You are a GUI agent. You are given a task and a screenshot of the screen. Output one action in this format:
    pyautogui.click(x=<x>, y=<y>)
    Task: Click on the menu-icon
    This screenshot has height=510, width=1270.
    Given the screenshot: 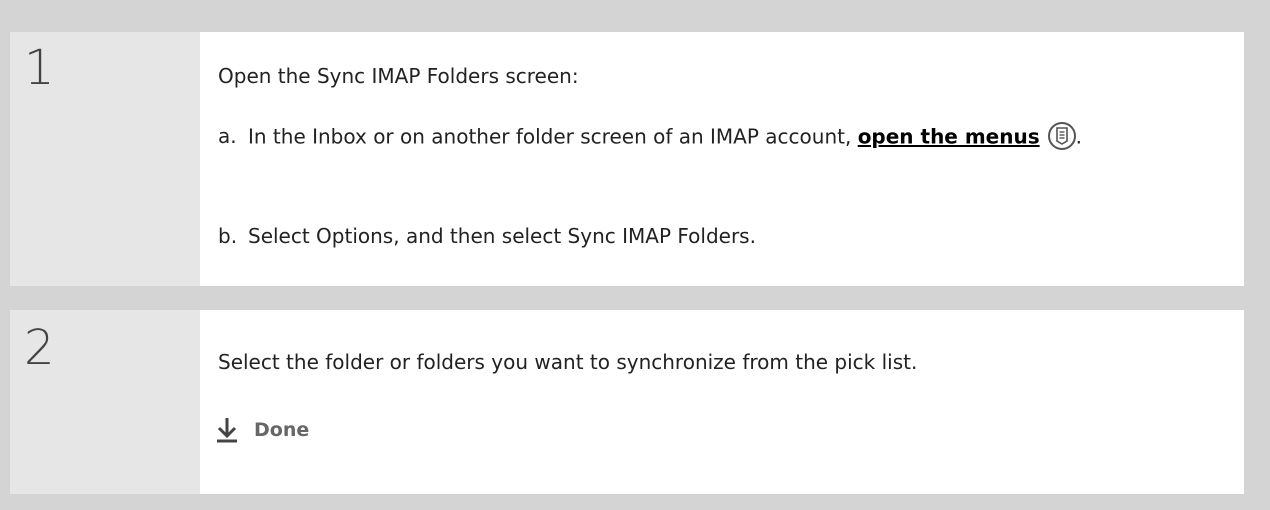 What is the action you would take?
    pyautogui.click(x=1061, y=136)
    